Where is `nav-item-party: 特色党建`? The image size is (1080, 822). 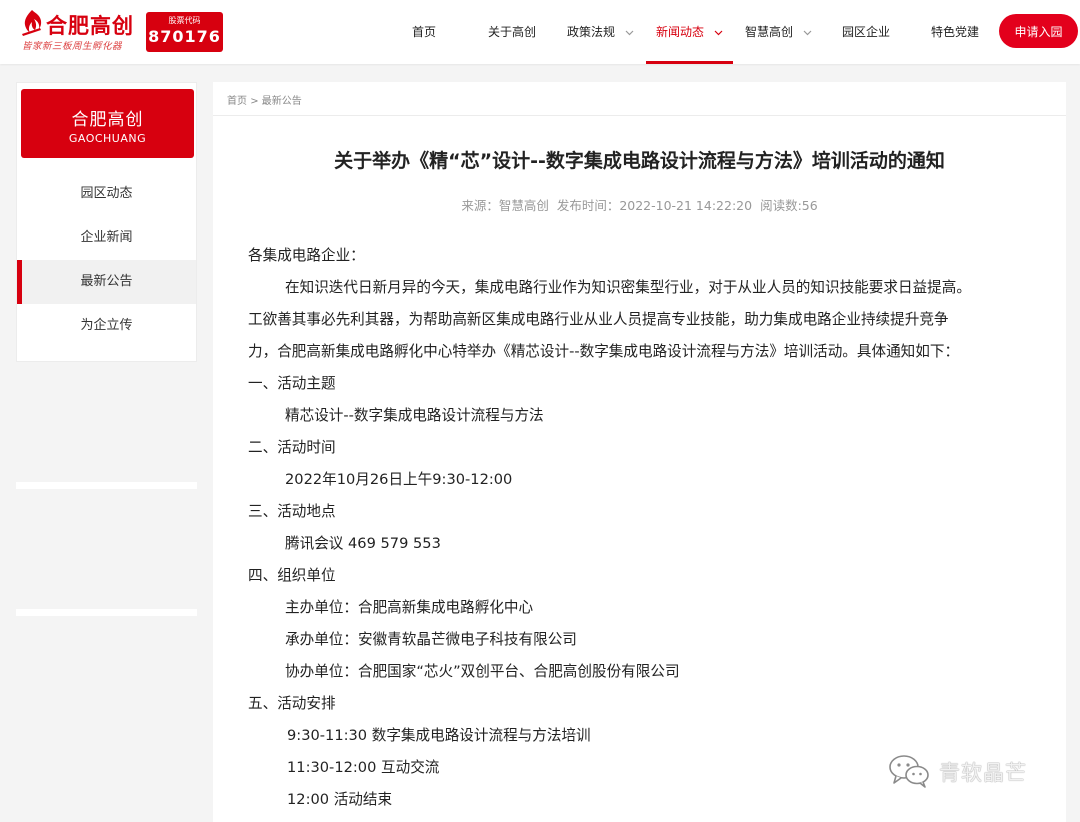 nav-item-party: 特色党建 is located at coordinates (955, 32).